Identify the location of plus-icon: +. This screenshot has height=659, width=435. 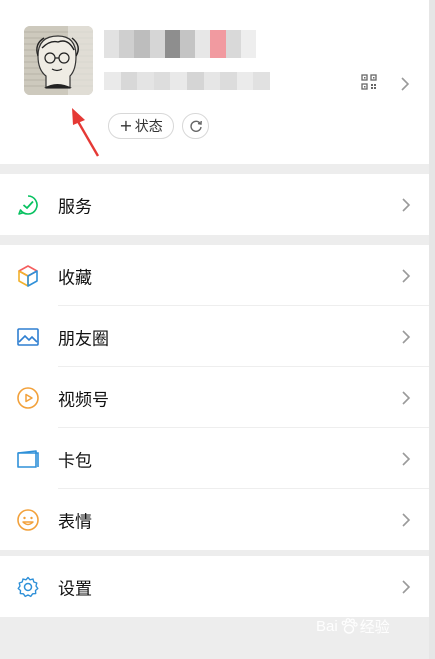
(126, 125).